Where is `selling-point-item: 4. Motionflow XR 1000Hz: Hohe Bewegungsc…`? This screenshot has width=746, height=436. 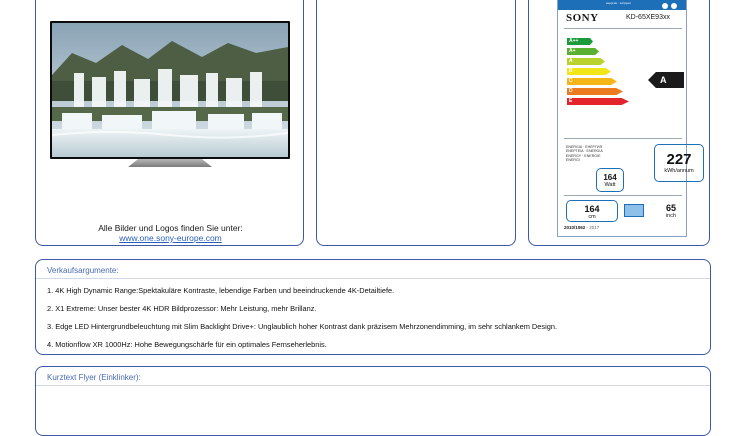 selling-point-item: 4. Motionflow XR 1000Hz: Hohe Bewegungsc… is located at coordinates (187, 344).